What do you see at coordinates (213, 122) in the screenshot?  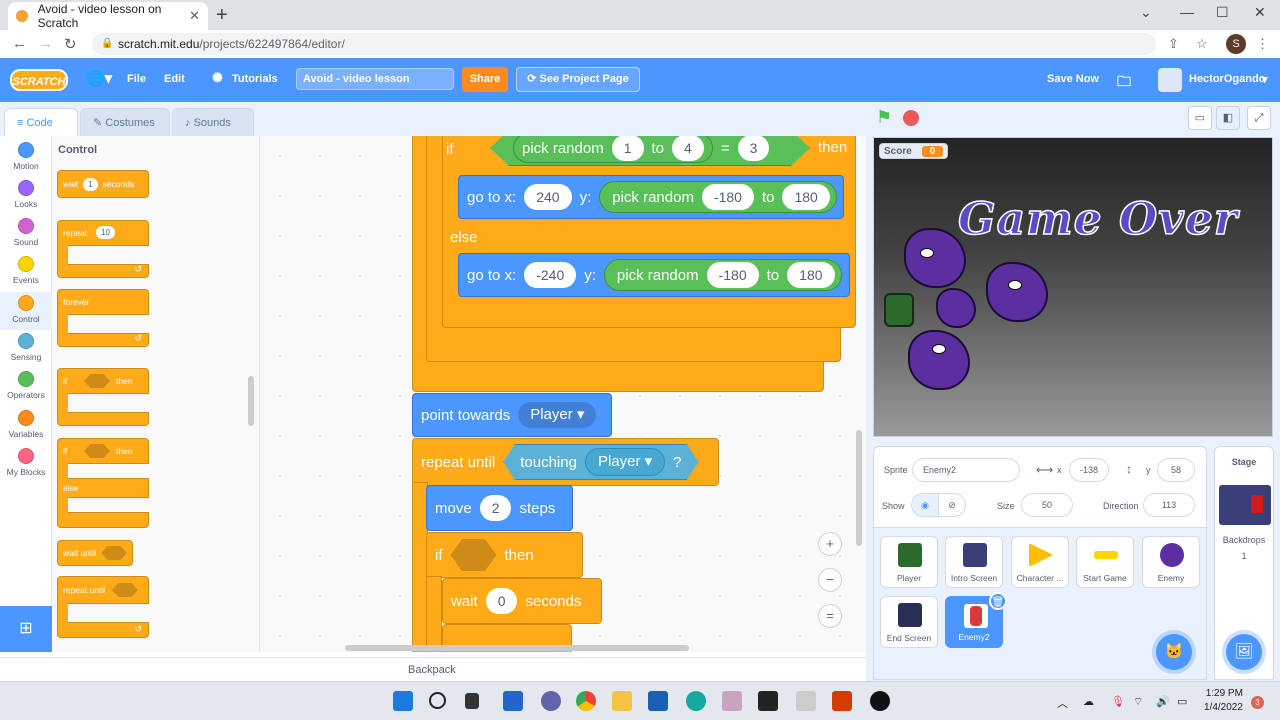 I see `tab-sounds: ♪ Sounds` at bounding box center [213, 122].